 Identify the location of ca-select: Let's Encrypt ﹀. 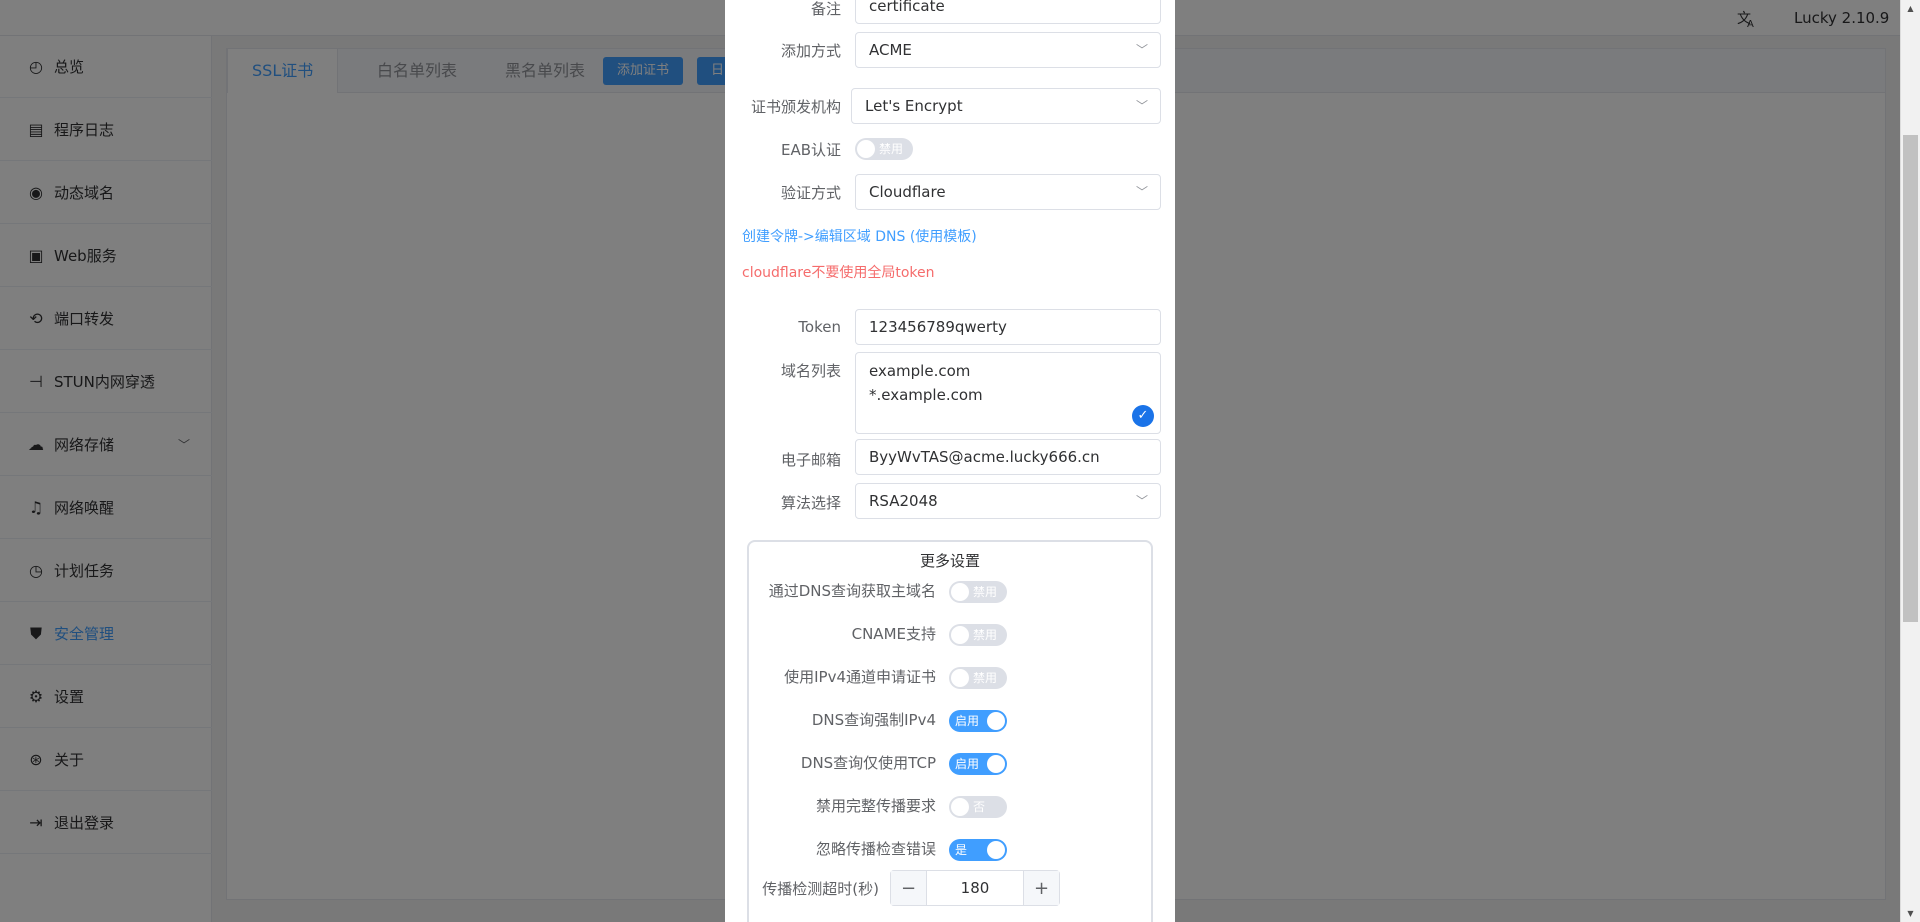
(1006, 106).